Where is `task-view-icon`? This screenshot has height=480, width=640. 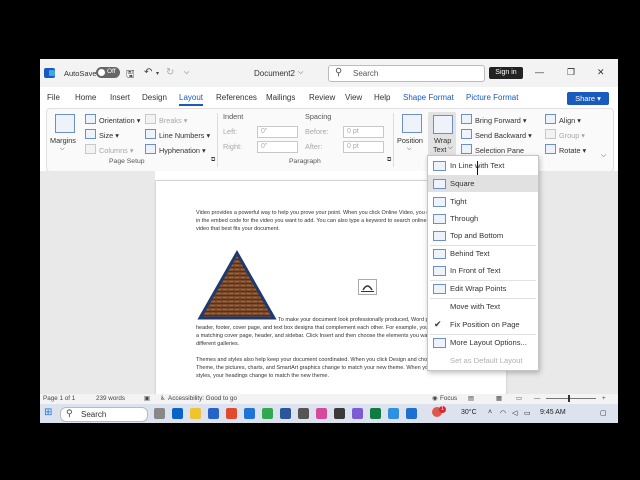
task-view-icon is located at coordinates (159, 413).